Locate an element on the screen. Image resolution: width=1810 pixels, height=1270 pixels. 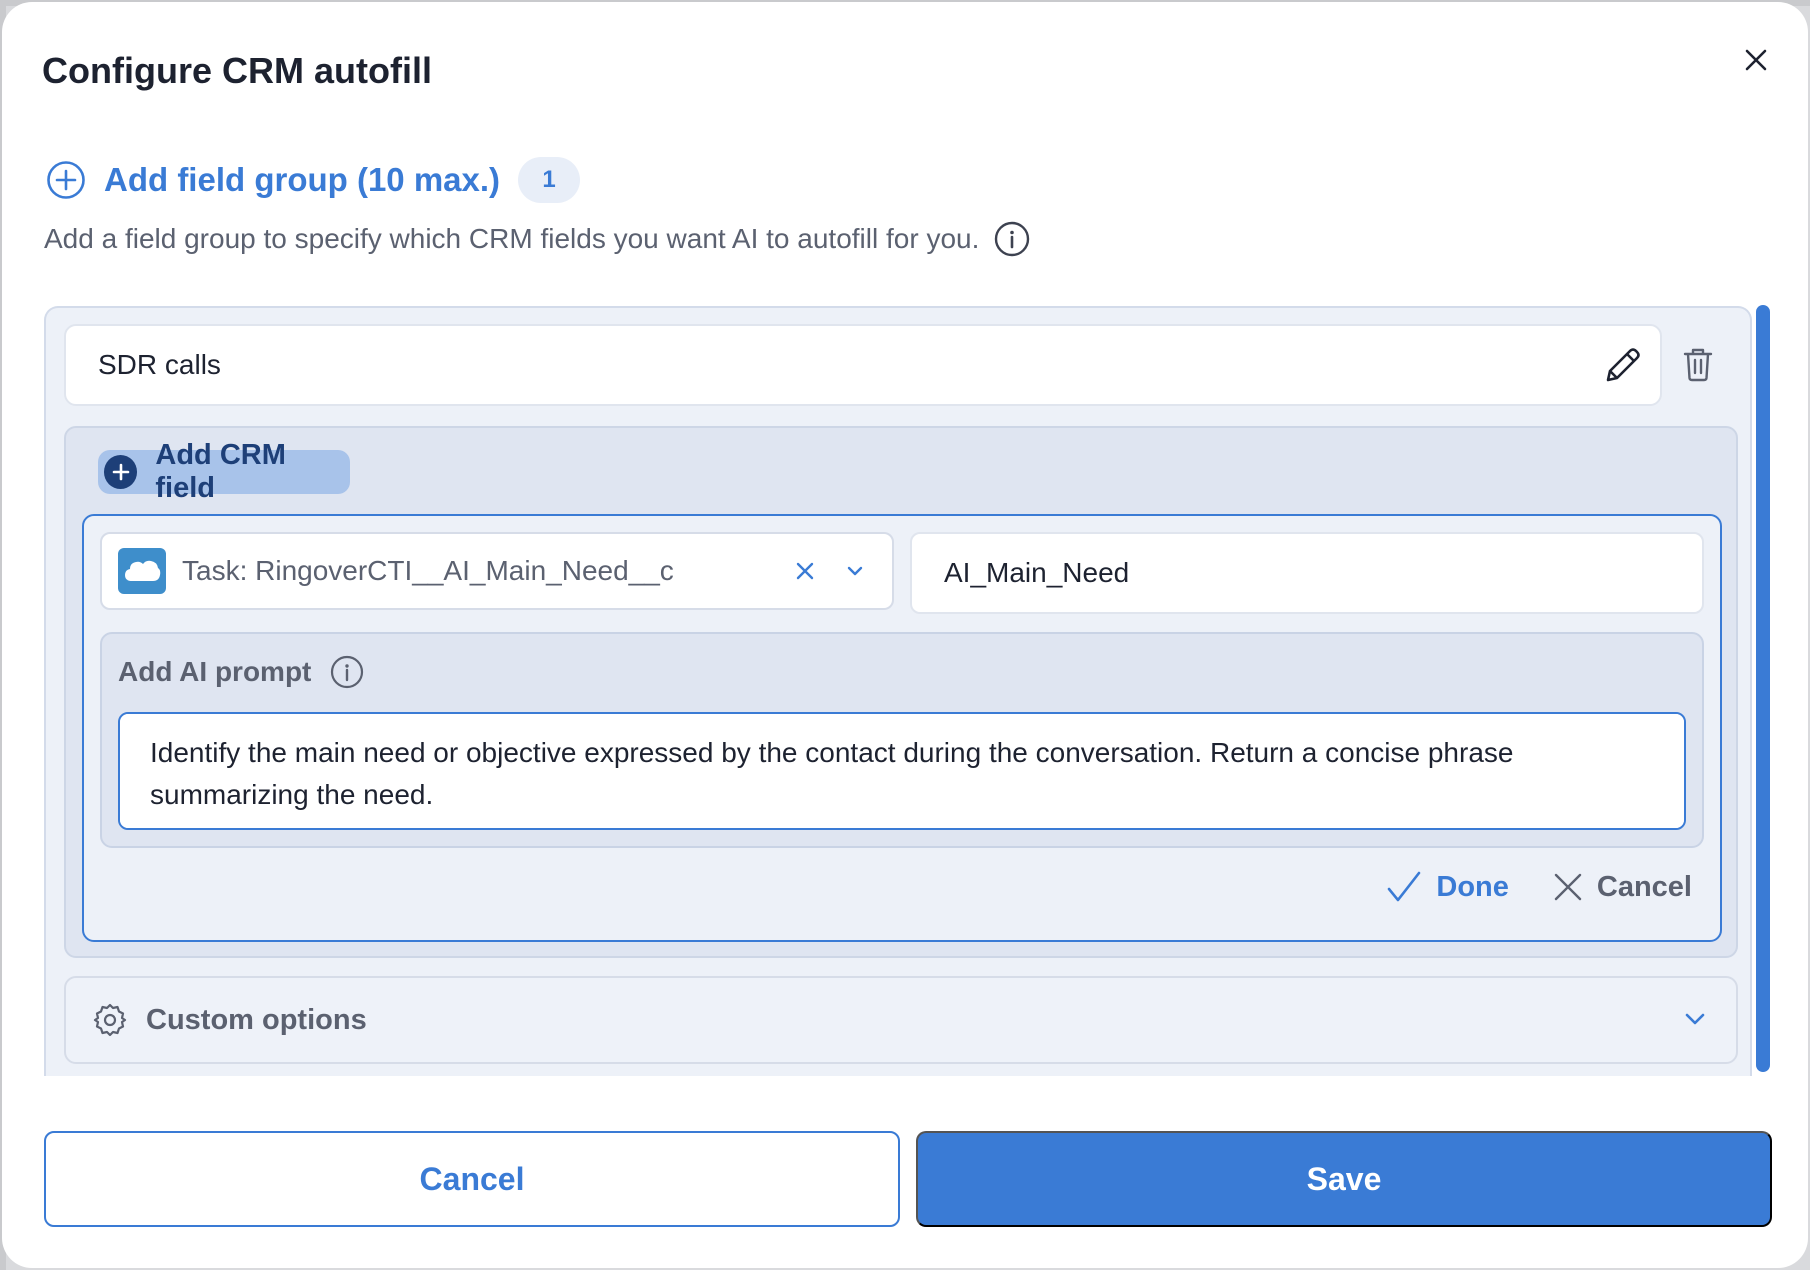
pencil-icon is located at coordinates (1623, 365).